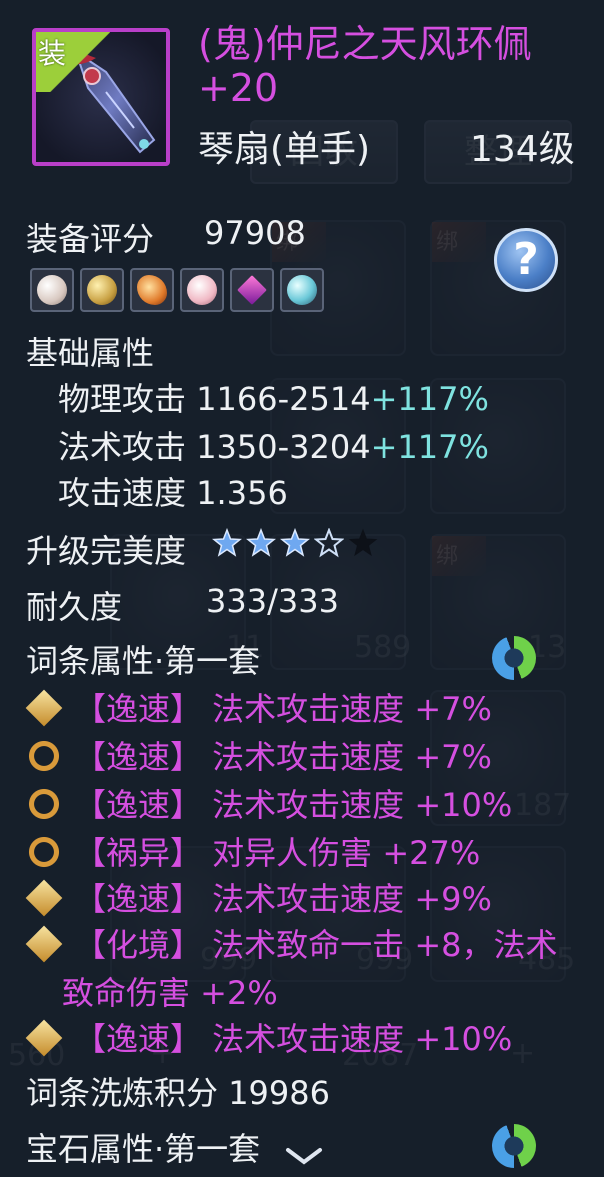 The height and width of the screenshot is (1177, 604). I want to click on aqua-orb-gem-icon, so click(302, 290).